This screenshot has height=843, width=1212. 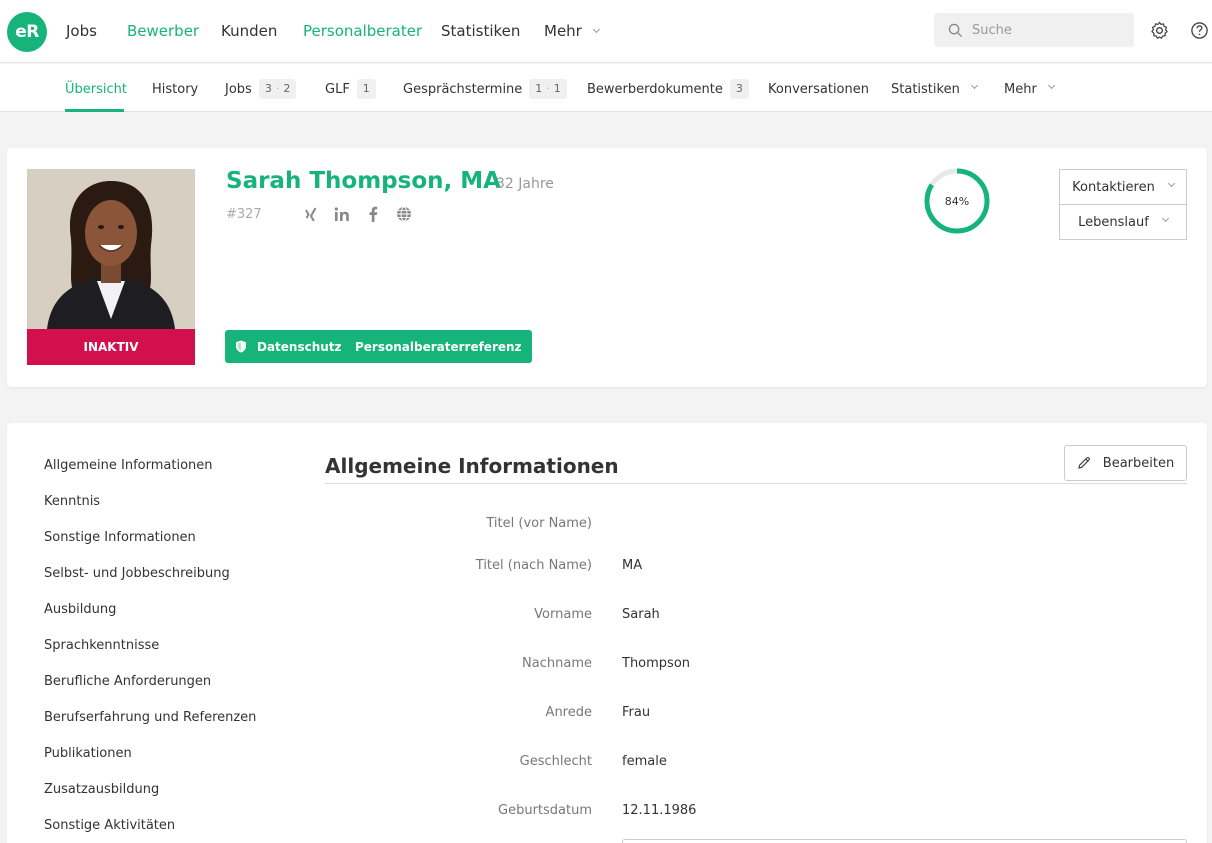 I want to click on shield-icon, so click(x=241, y=346).